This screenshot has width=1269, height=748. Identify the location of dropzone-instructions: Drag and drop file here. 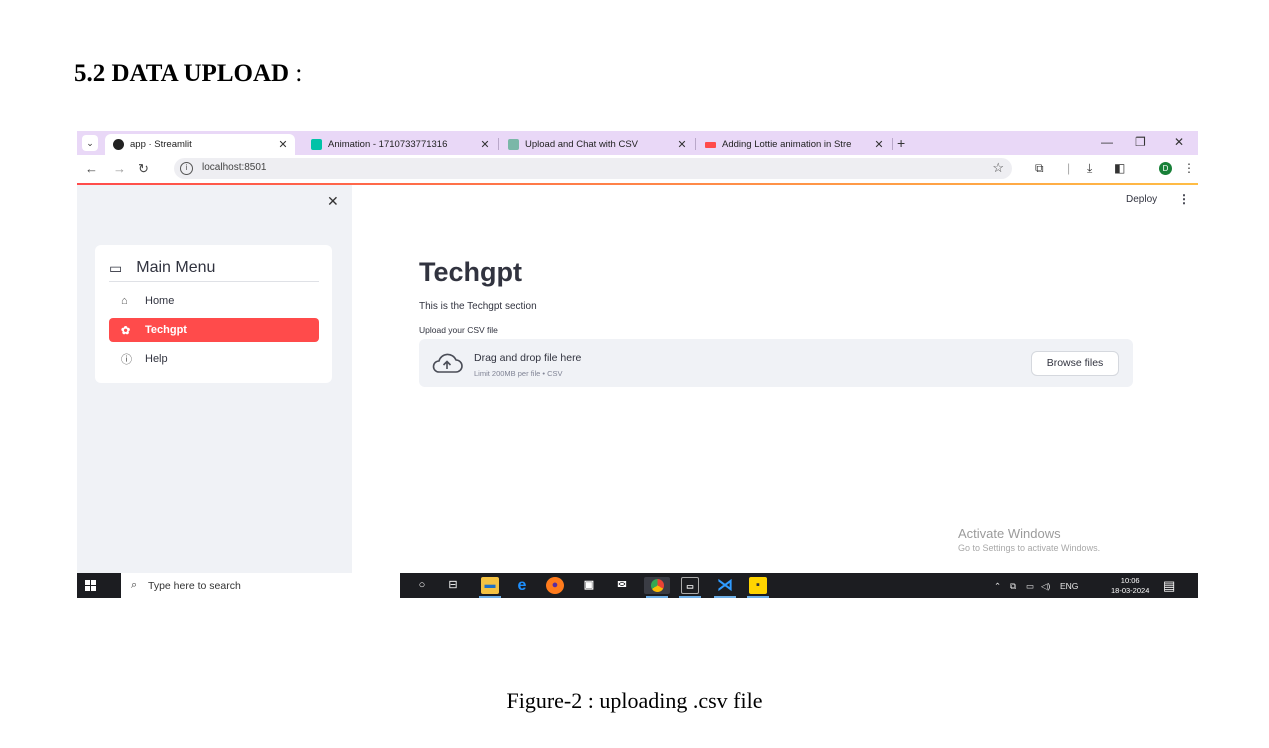
(528, 358).